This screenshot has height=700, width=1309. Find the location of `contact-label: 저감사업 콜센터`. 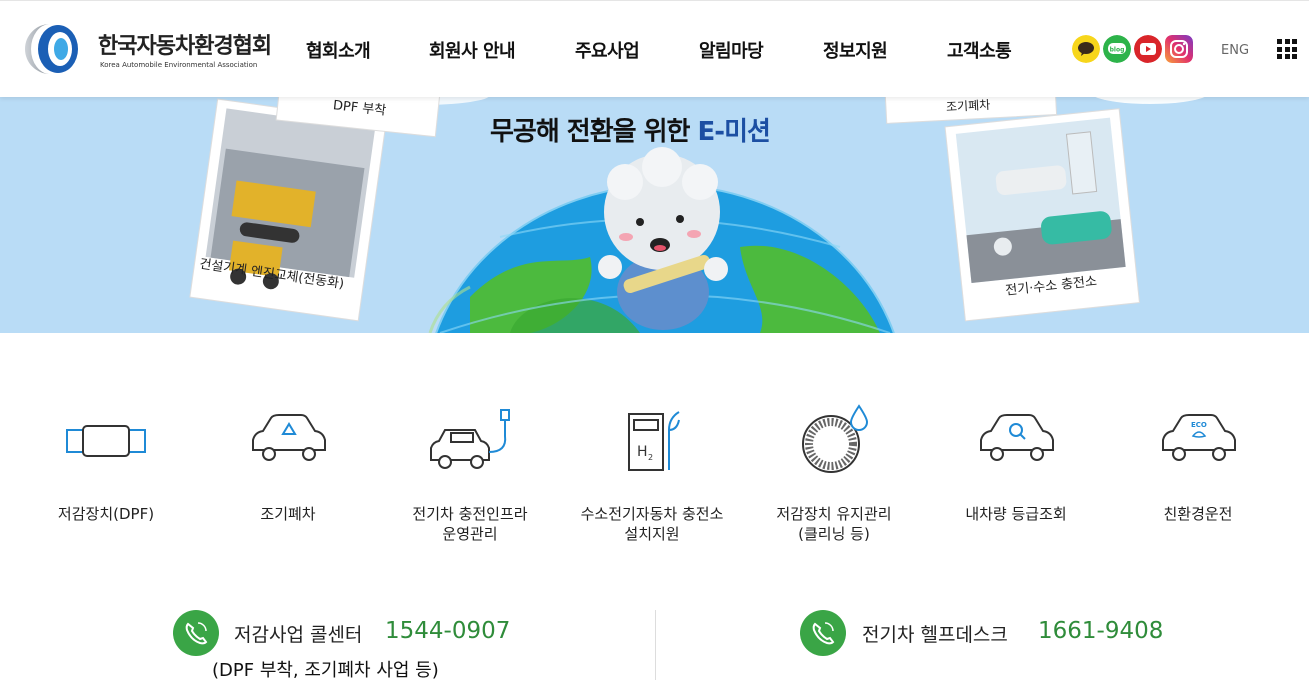

contact-label: 저감사업 콜센터 is located at coordinates (298, 635).